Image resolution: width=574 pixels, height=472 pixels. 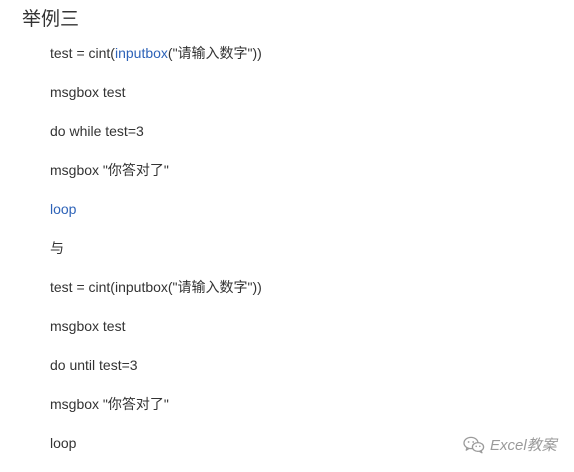 What do you see at coordinates (51, 19) in the screenshot?
I see `section-heading: 举例三` at bounding box center [51, 19].